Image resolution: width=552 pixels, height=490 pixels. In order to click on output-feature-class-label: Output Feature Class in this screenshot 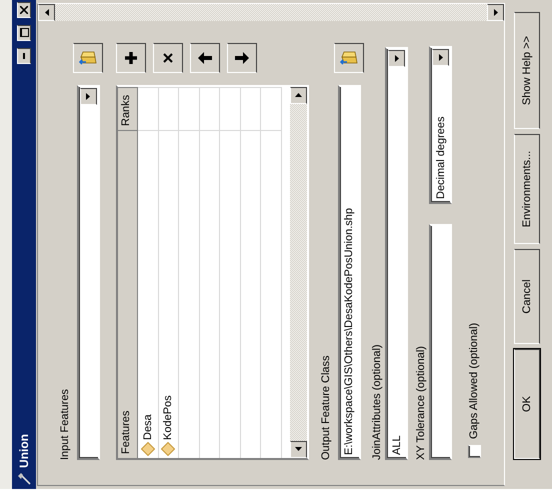, I will do `click(326, 407)`.